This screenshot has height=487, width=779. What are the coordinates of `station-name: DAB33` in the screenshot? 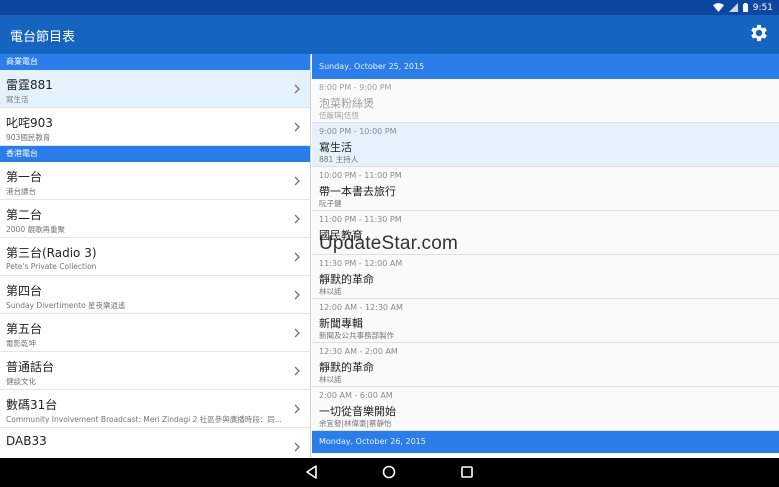 It's located at (26, 441).